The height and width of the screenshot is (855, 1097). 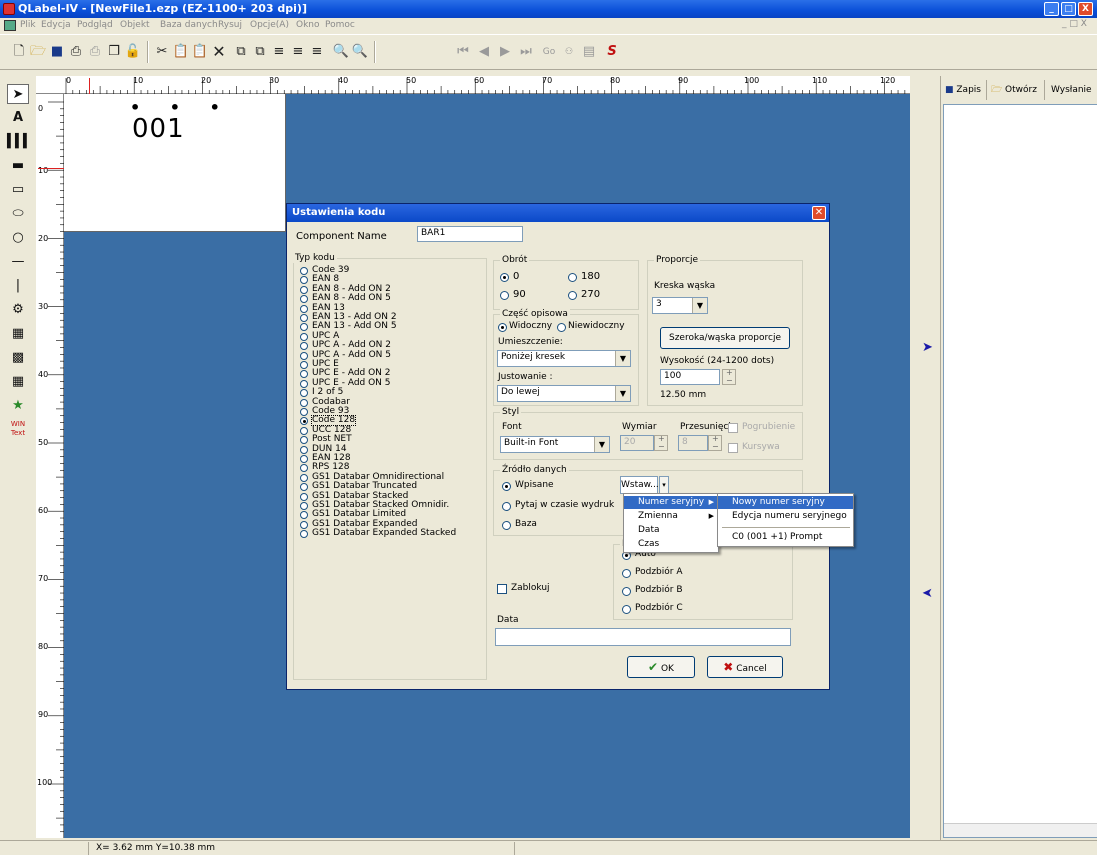 I want to click on menu-edycja: Edycja, so click(x=56, y=25).